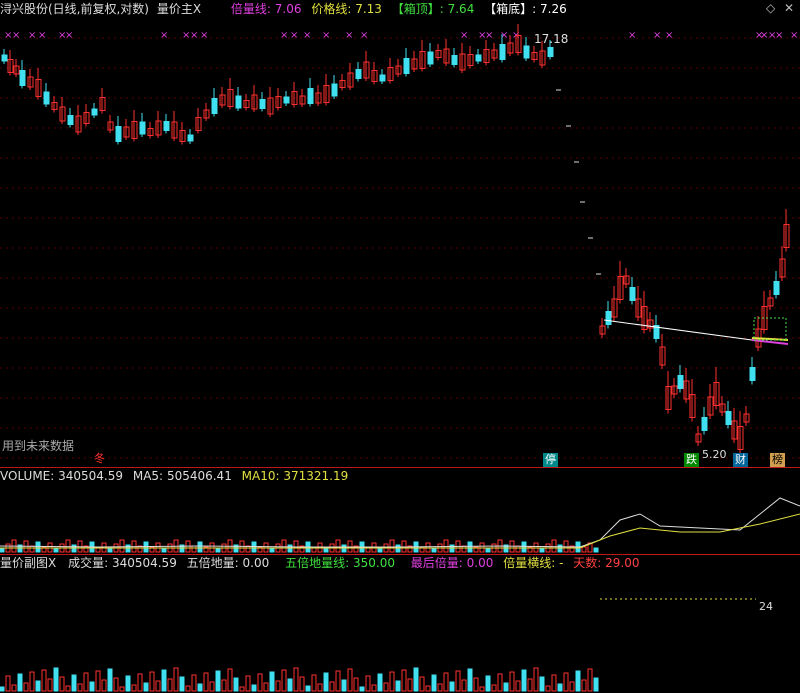 The height and width of the screenshot is (693, 800). I want to click on event-marker: 冬, so click(99, 458).